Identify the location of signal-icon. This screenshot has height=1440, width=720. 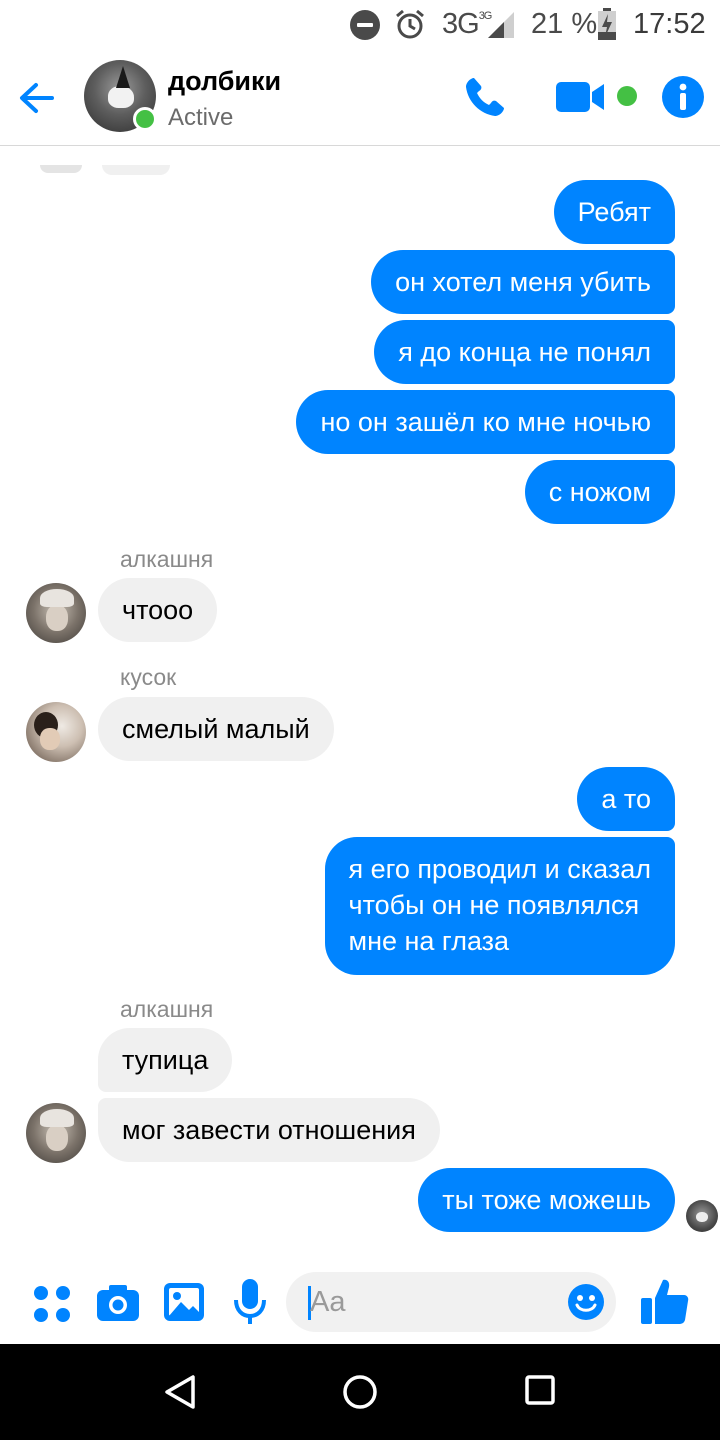
(501, 25).